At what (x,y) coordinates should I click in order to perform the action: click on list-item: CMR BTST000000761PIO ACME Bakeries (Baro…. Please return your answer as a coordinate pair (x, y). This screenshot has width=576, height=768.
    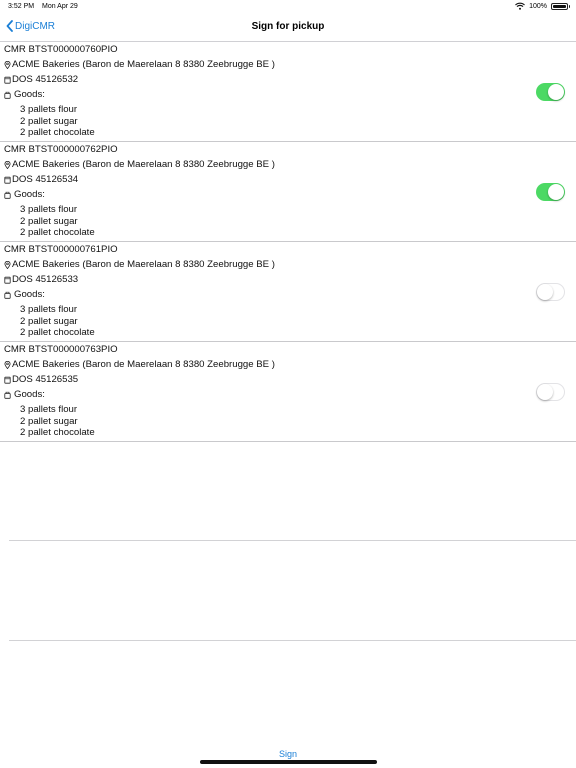
    Looking at the image, I should click on (288, 292).